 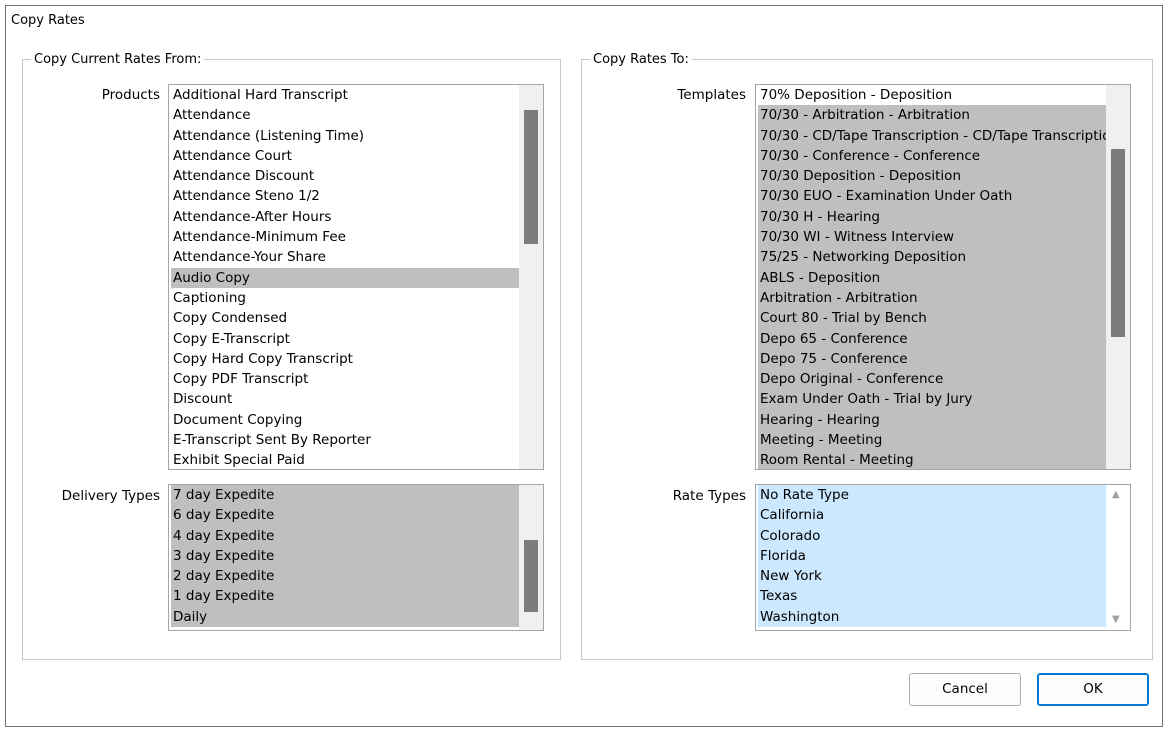 I want to click on list-item: Depo Original - Conference, so click(x=932, y=379).